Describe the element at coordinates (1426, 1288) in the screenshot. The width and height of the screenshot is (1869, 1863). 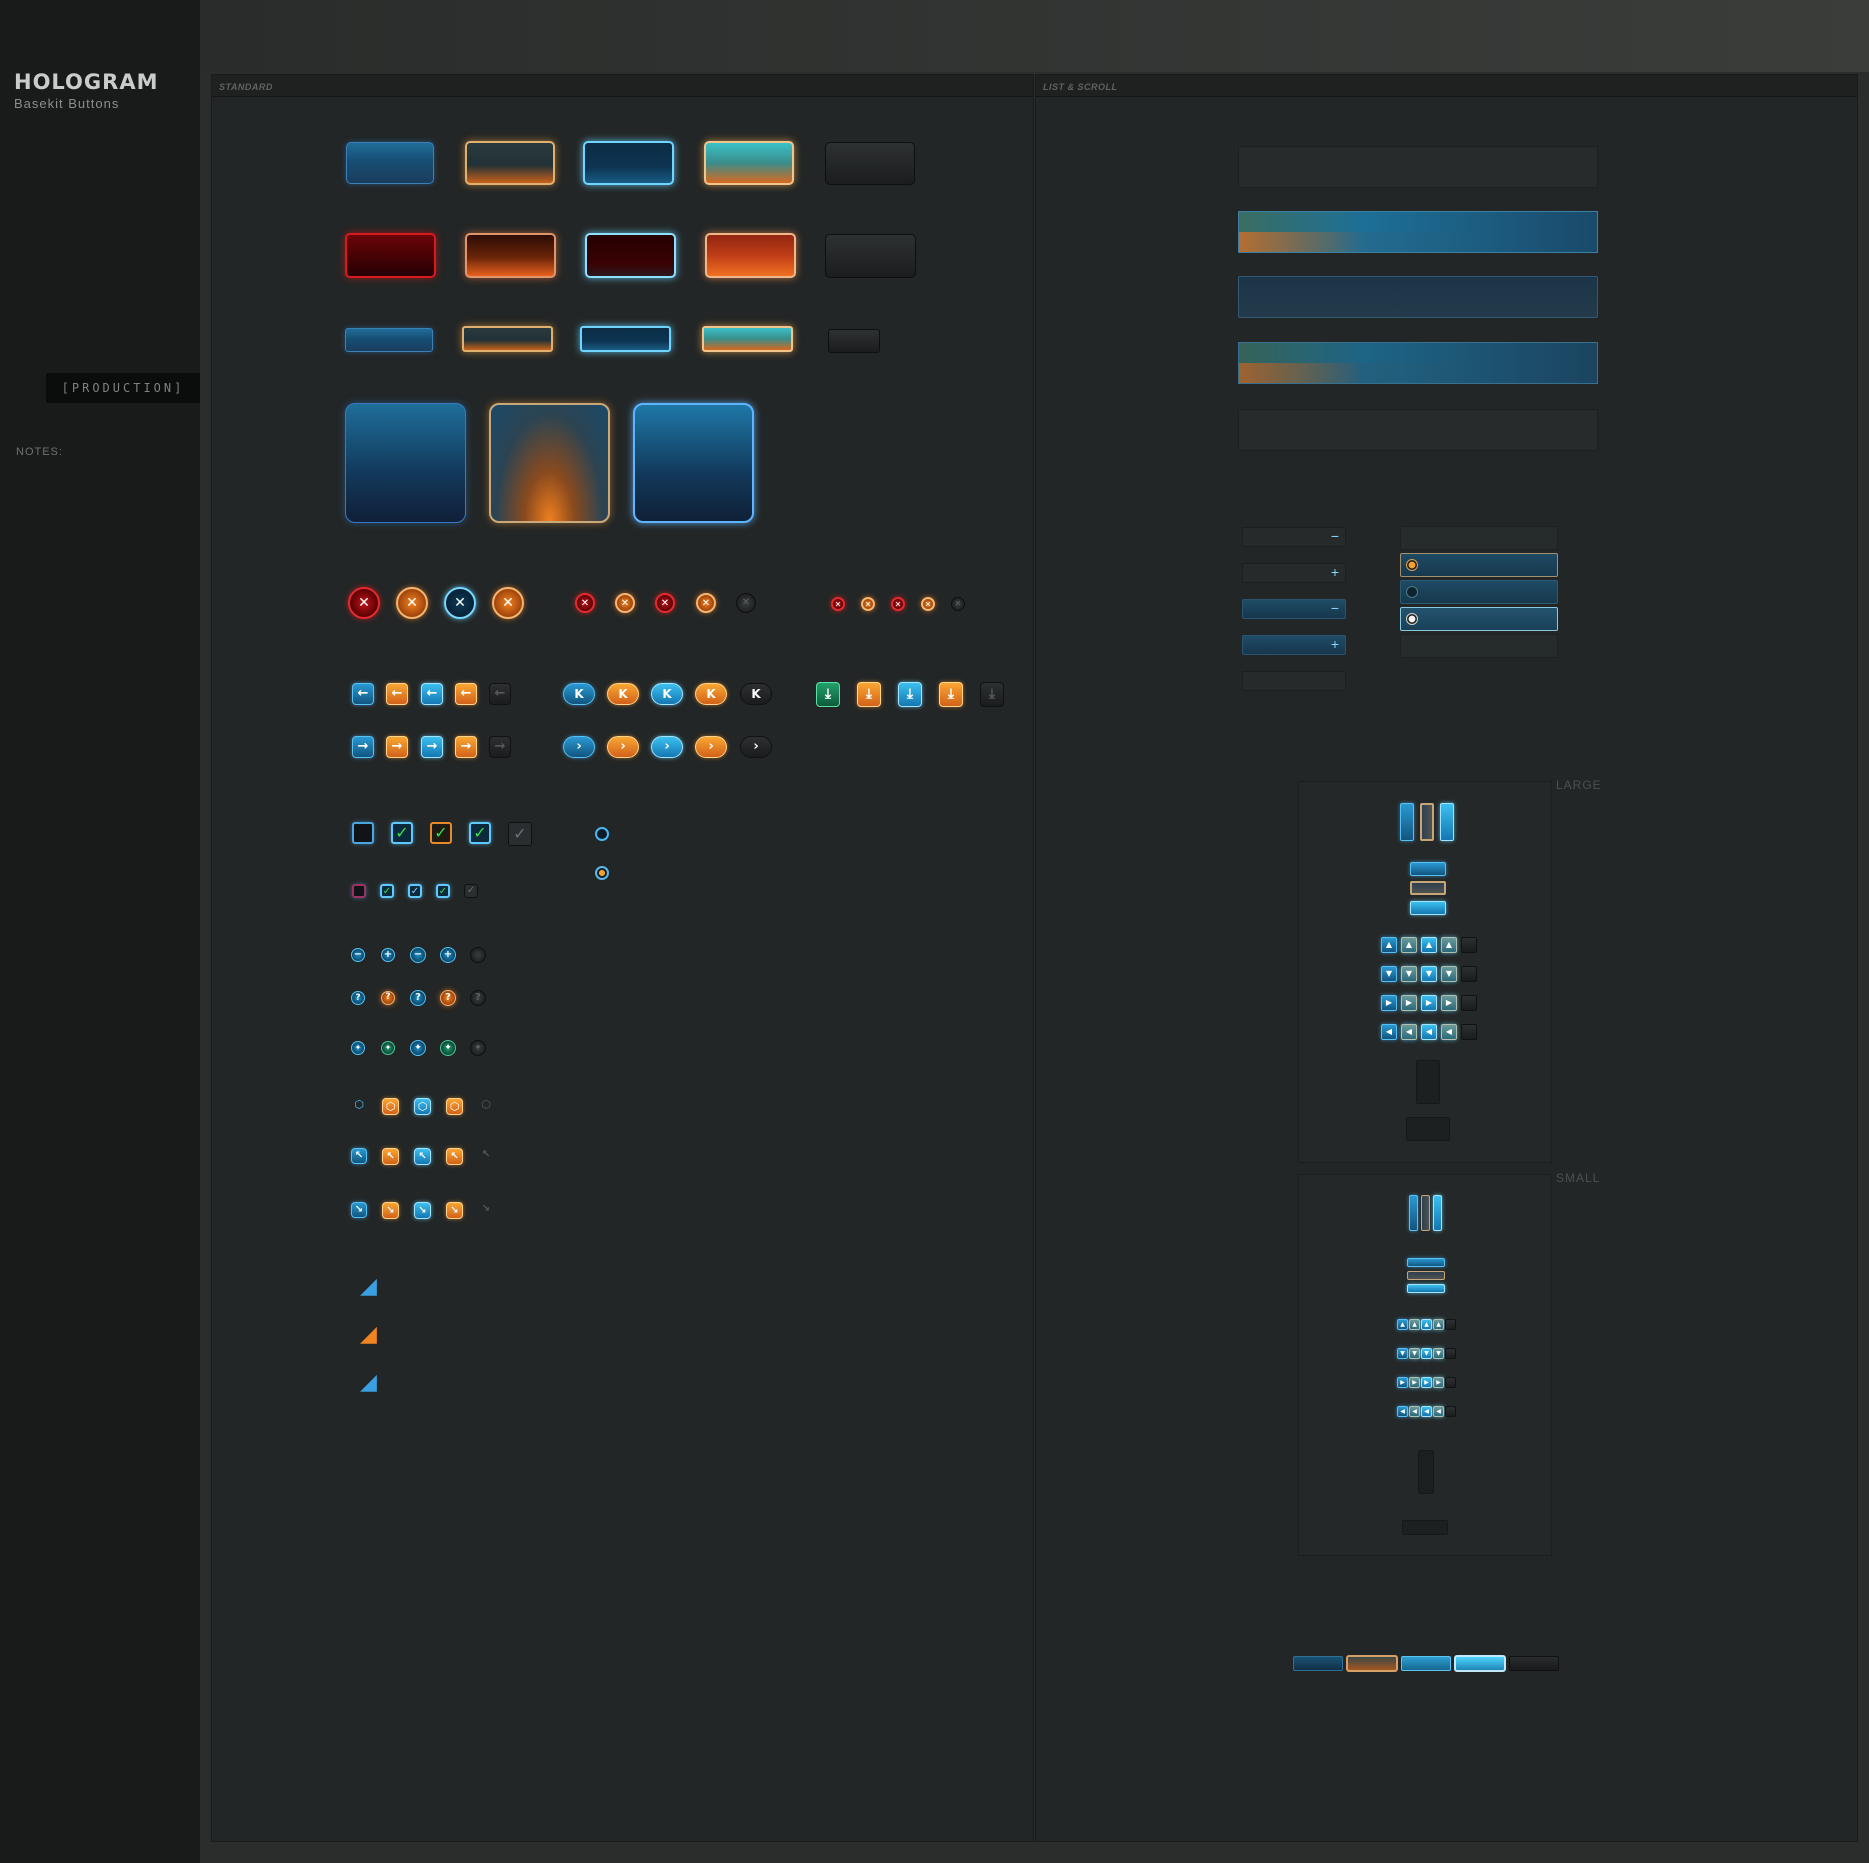
I see `scroll-thumb-horizontal-active` at that location.